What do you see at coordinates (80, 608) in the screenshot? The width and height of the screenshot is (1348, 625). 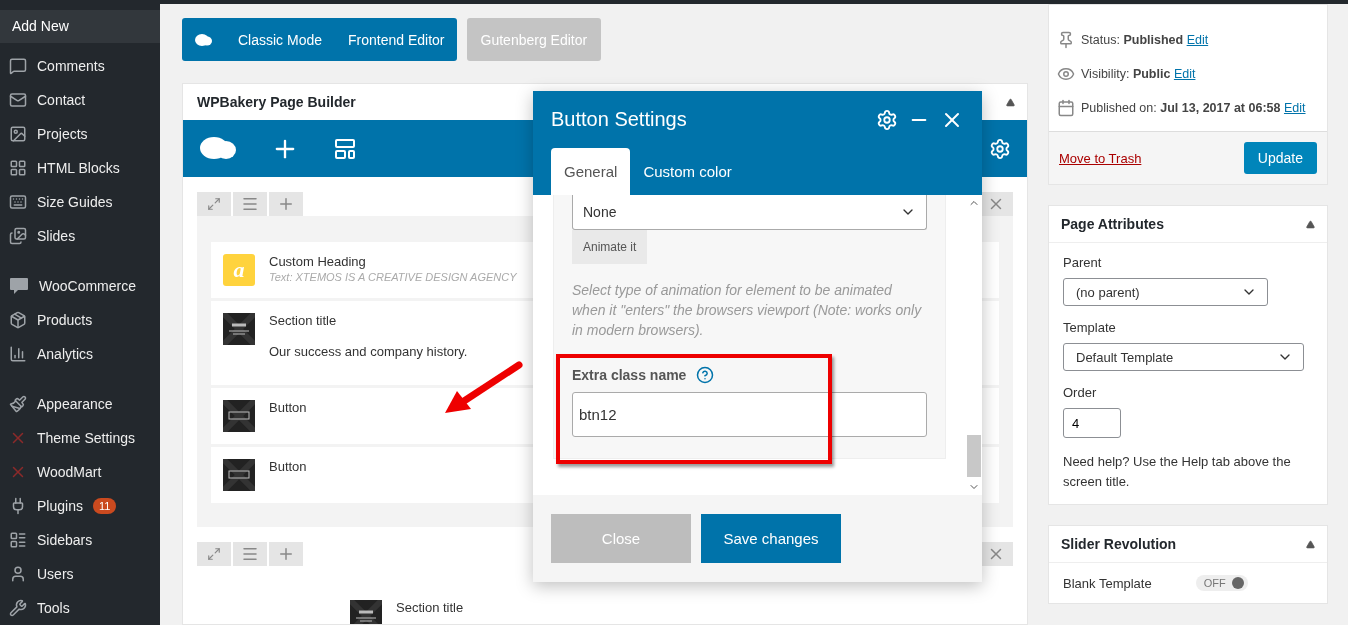 I see `sidebar-item: Tools` at bounding box center [80, 608].